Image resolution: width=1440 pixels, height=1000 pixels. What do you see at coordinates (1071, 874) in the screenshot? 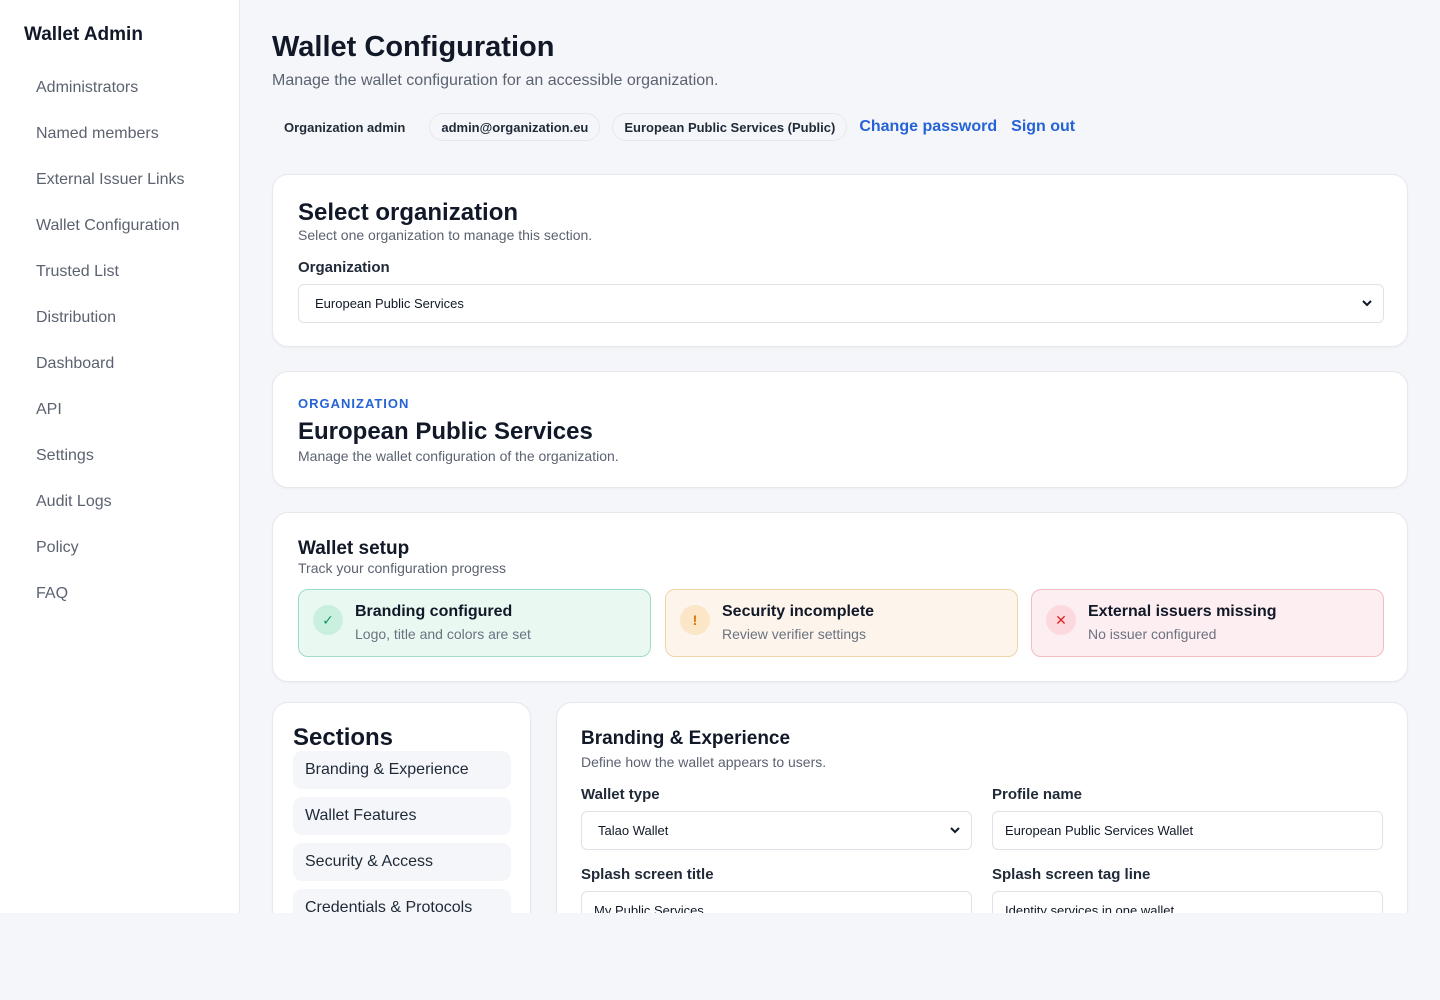
I see `splash-tagline-label: Splash screen tag line` at bounding box center [1071, 874].